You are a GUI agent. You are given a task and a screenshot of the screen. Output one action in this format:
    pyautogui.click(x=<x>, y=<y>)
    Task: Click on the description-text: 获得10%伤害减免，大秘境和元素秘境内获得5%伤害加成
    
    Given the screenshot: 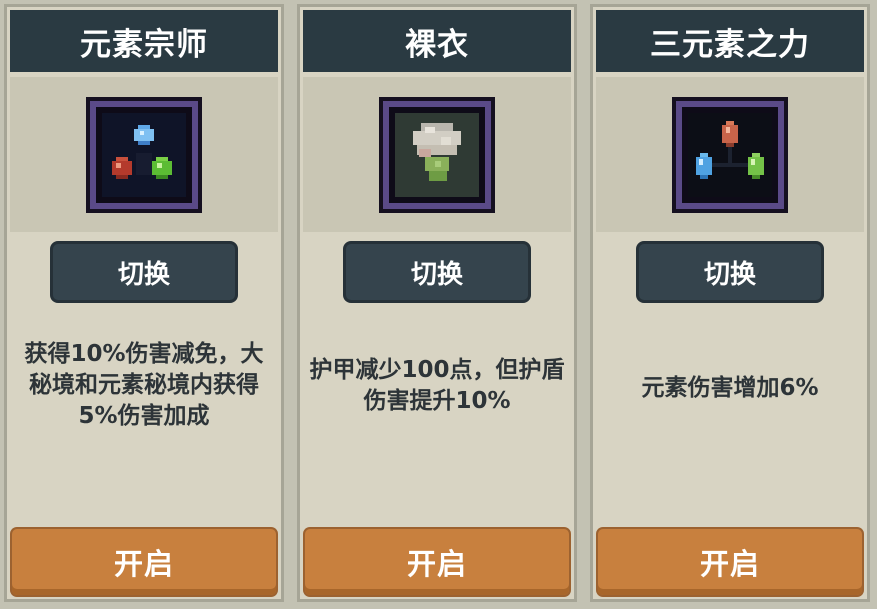 What is the action you would take?
    pyautogui.click(x=144, y=385)
    